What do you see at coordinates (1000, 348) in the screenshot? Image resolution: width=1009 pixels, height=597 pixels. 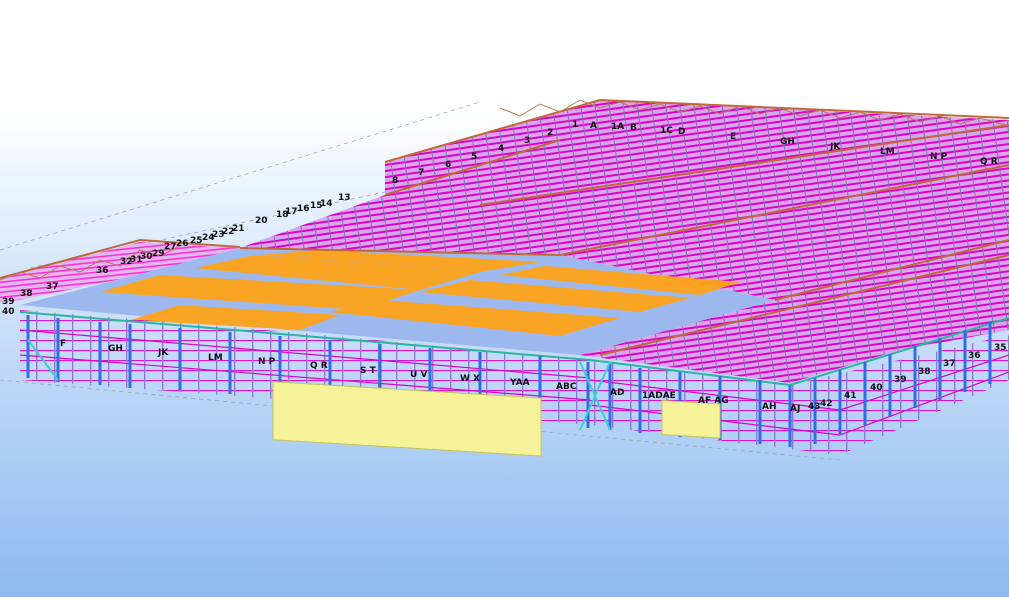 I see `grid-label: 35` at bounding box center [1000, 348].